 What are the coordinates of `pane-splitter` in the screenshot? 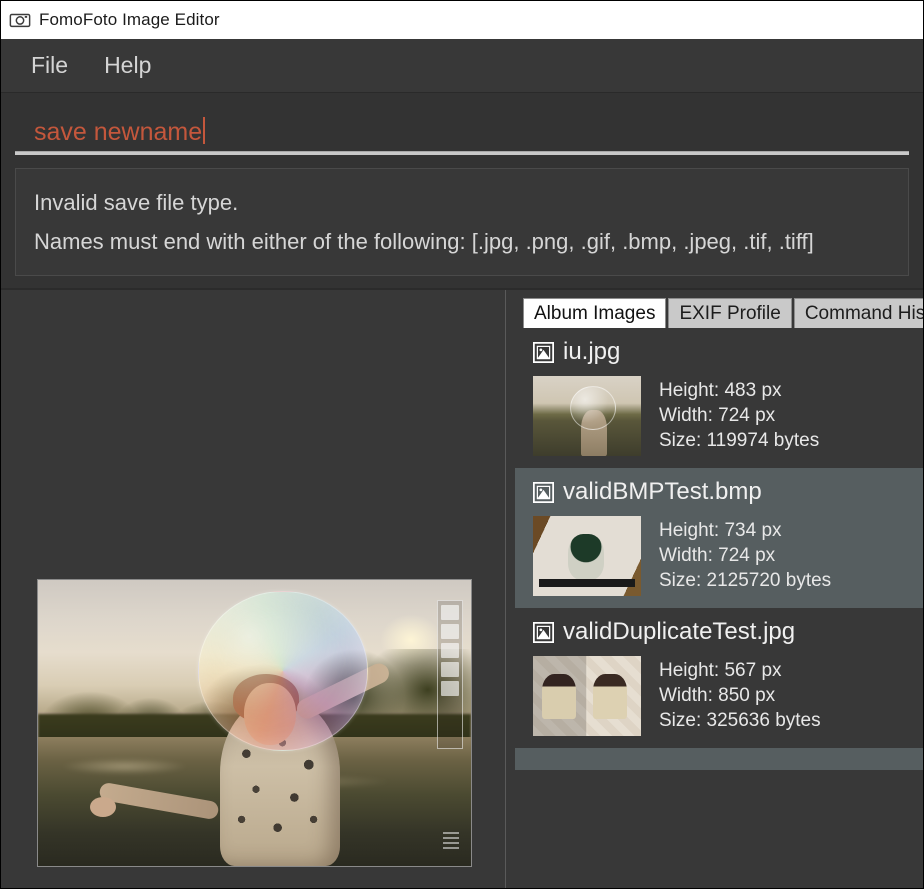 It's located at (505, 589).